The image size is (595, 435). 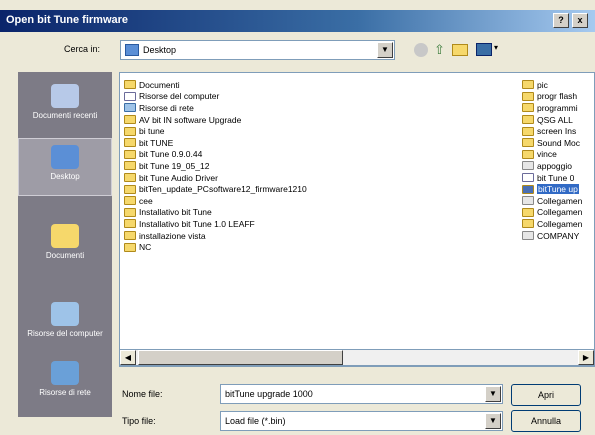 What do you see at coordinates (560, 223) in the screenshot?
I see `list-item-label: Collegamen` at bounding box center [560, 223].